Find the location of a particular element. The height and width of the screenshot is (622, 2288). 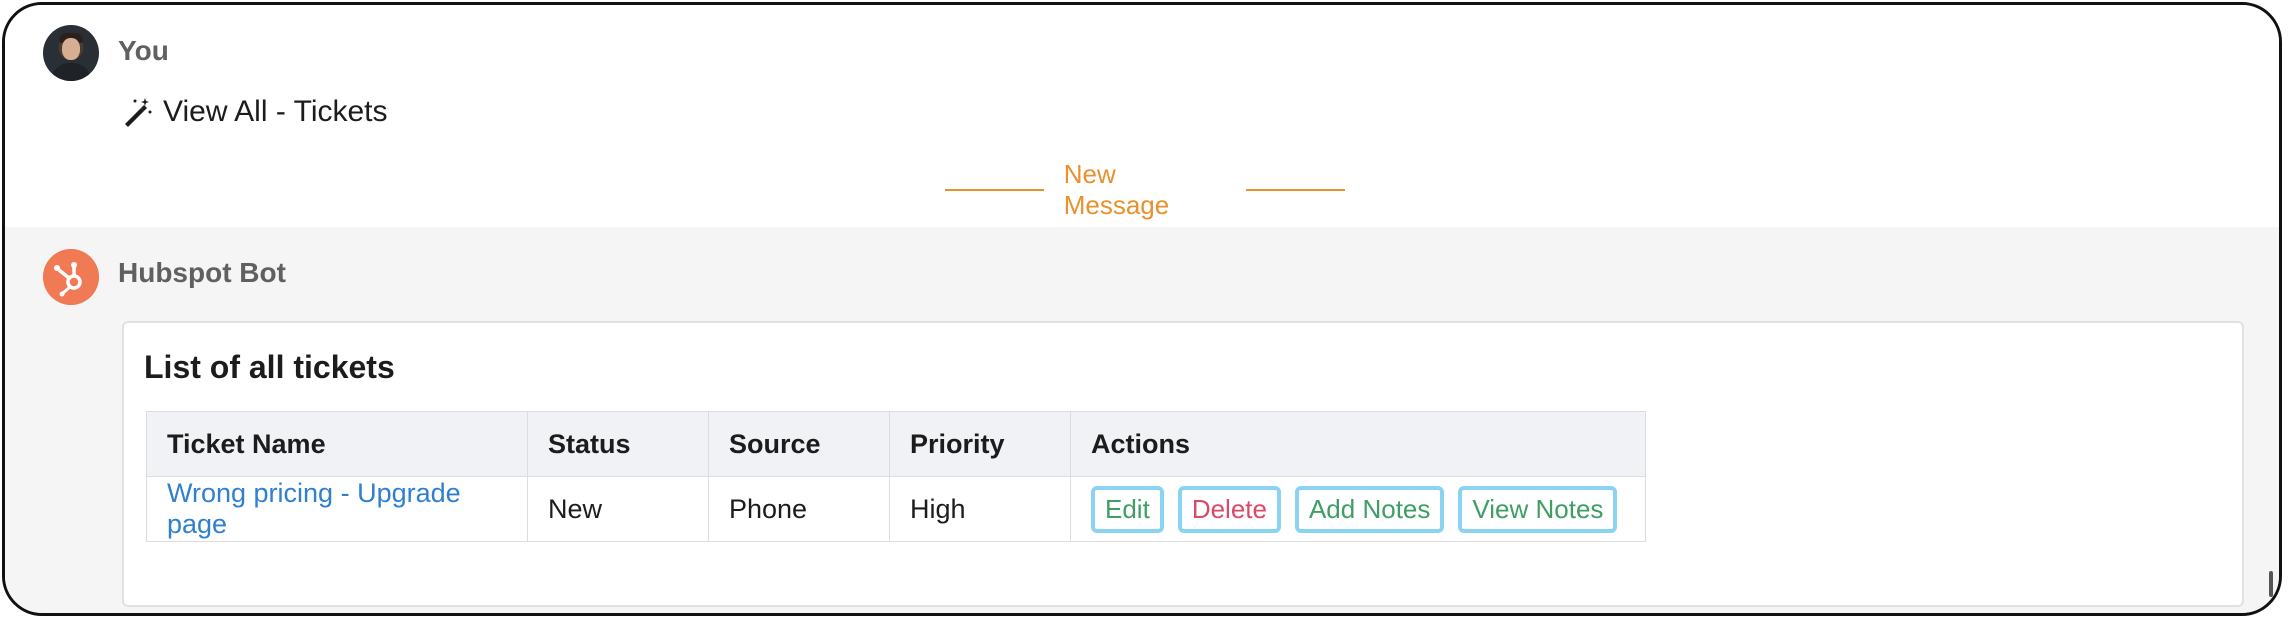

add-notes-button: Add Notes is located at coordinates (1369, 509).